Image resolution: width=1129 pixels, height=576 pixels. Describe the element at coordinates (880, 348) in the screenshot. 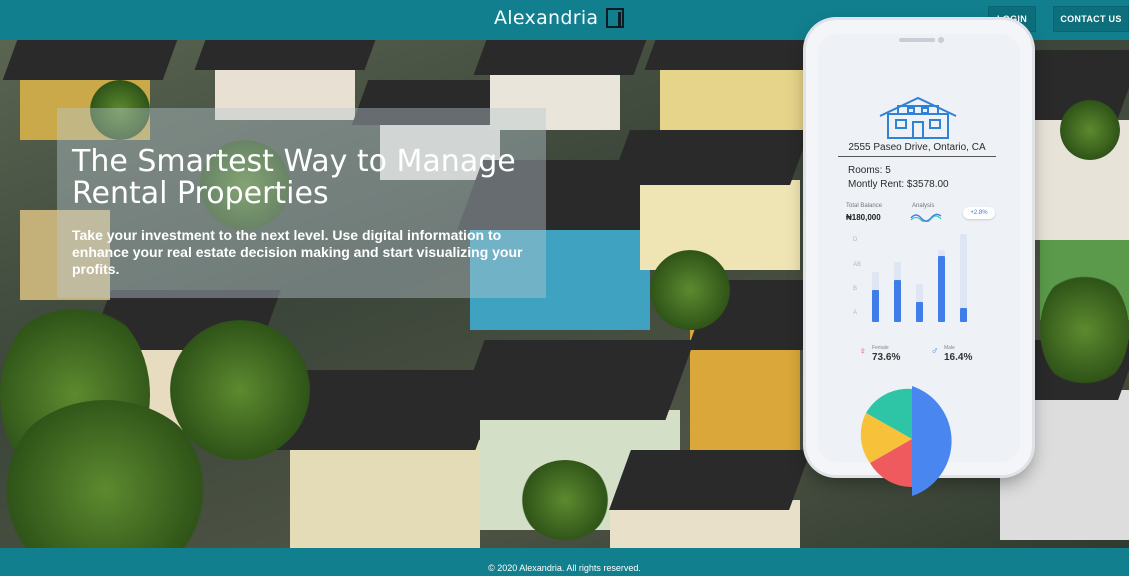

I see `female-label: Female` at that location.